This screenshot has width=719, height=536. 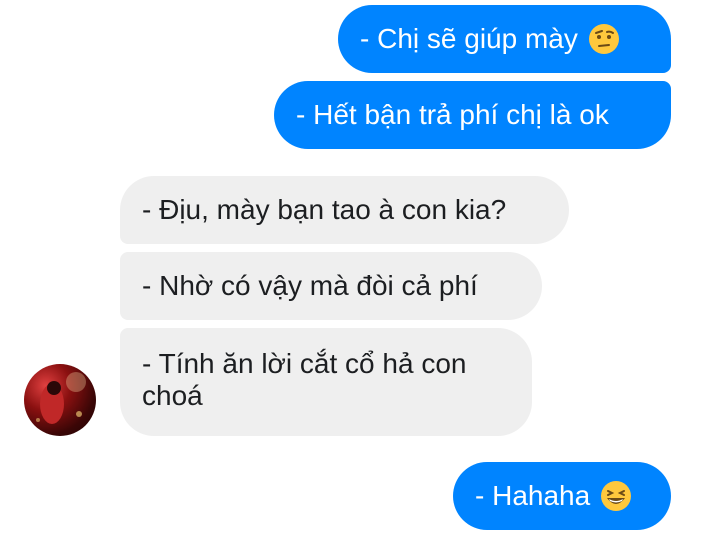 I want to click on message-text: - Địu, mày bạn tao à con kia?, so click(x=324, y=209).